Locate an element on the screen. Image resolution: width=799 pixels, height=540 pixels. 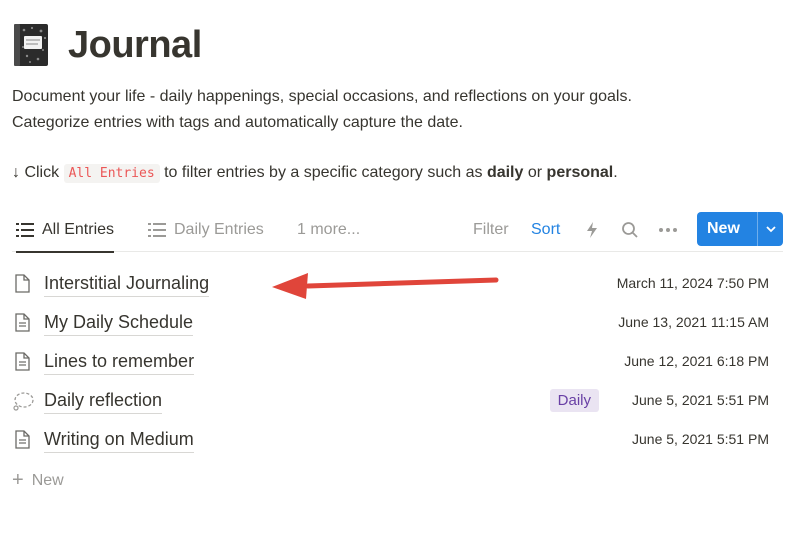
search-icon is located at coordinates (630, 230).